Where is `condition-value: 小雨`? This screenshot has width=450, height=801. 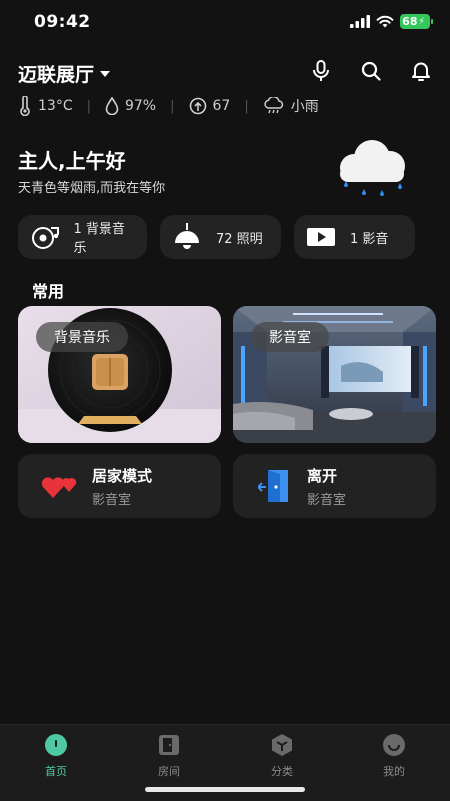
condition-value: 小雨 is located at coordinates (304, 107).